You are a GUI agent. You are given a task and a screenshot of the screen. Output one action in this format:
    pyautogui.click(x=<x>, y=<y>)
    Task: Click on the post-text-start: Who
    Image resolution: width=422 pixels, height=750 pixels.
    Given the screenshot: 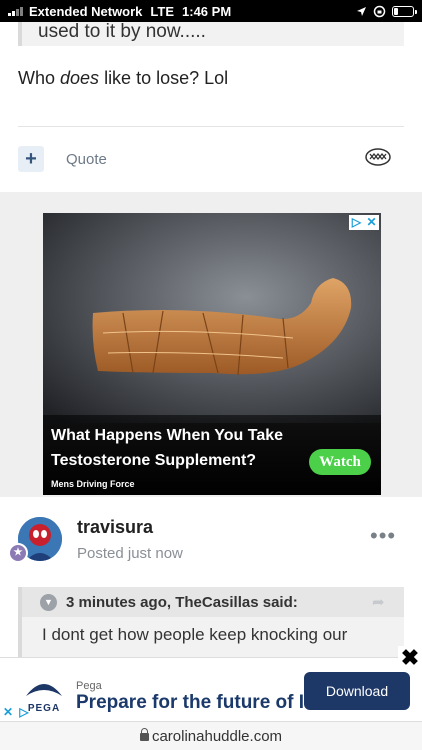 What is the action you would take?
    pyautogui.click(x=39, y=78)
    